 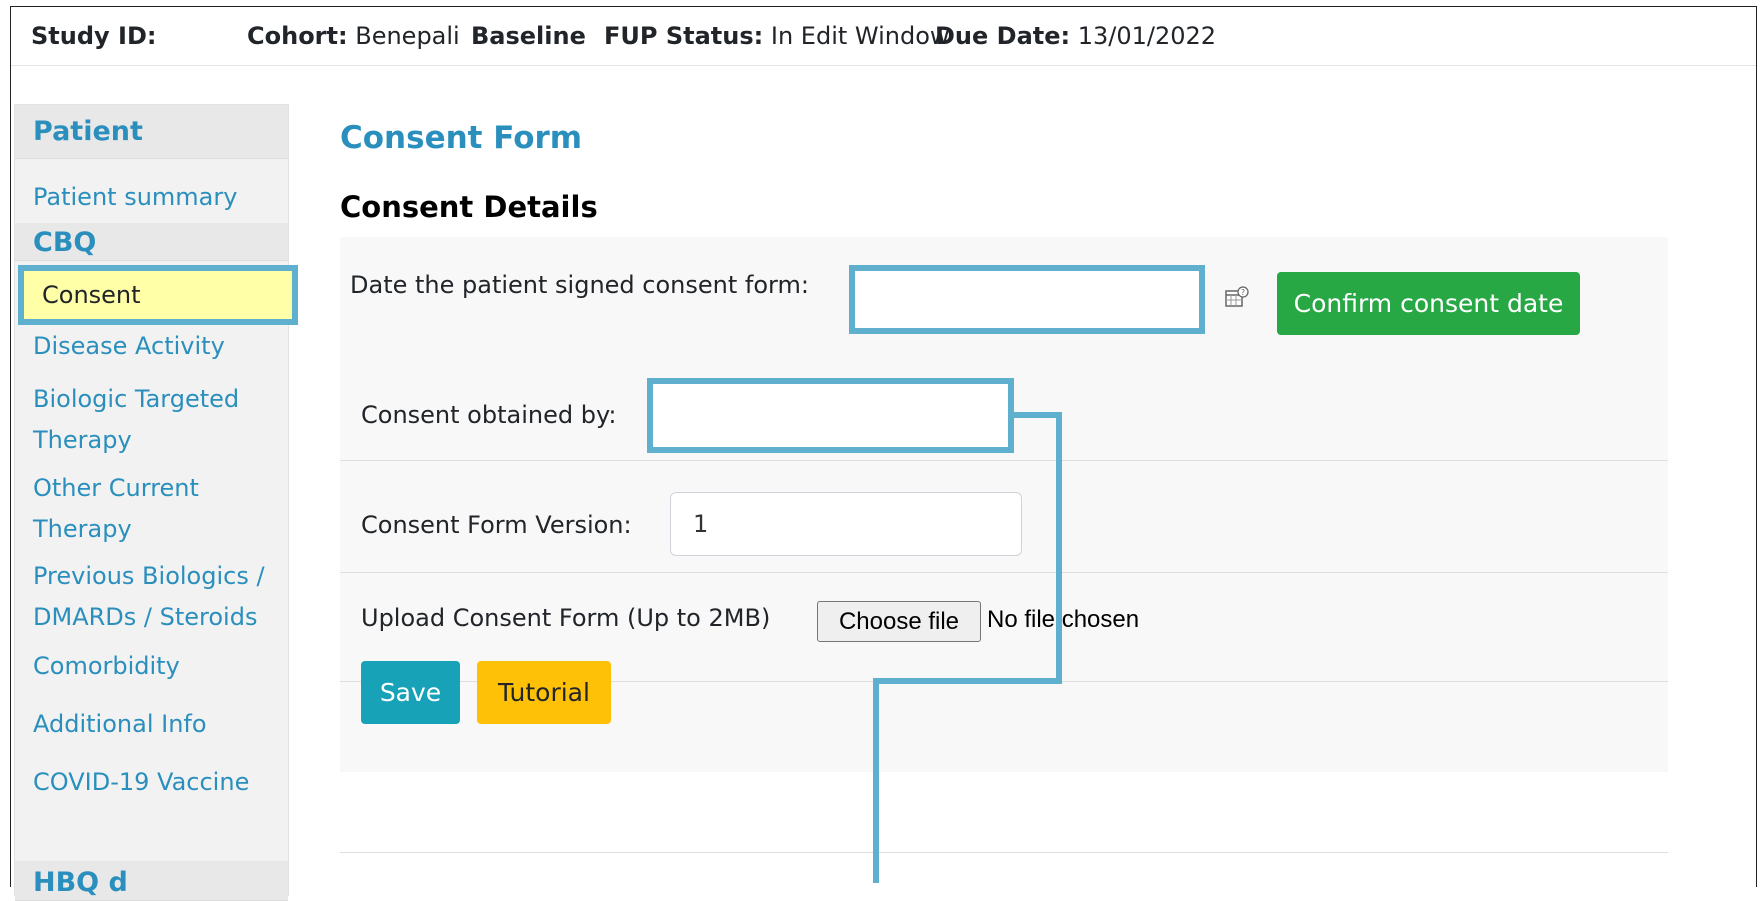 What do you see at coordinates (579, 285) in the screenshot?
I see `consent-date-label: Date the patient signed consent form:` at bounding box center [579, 285].